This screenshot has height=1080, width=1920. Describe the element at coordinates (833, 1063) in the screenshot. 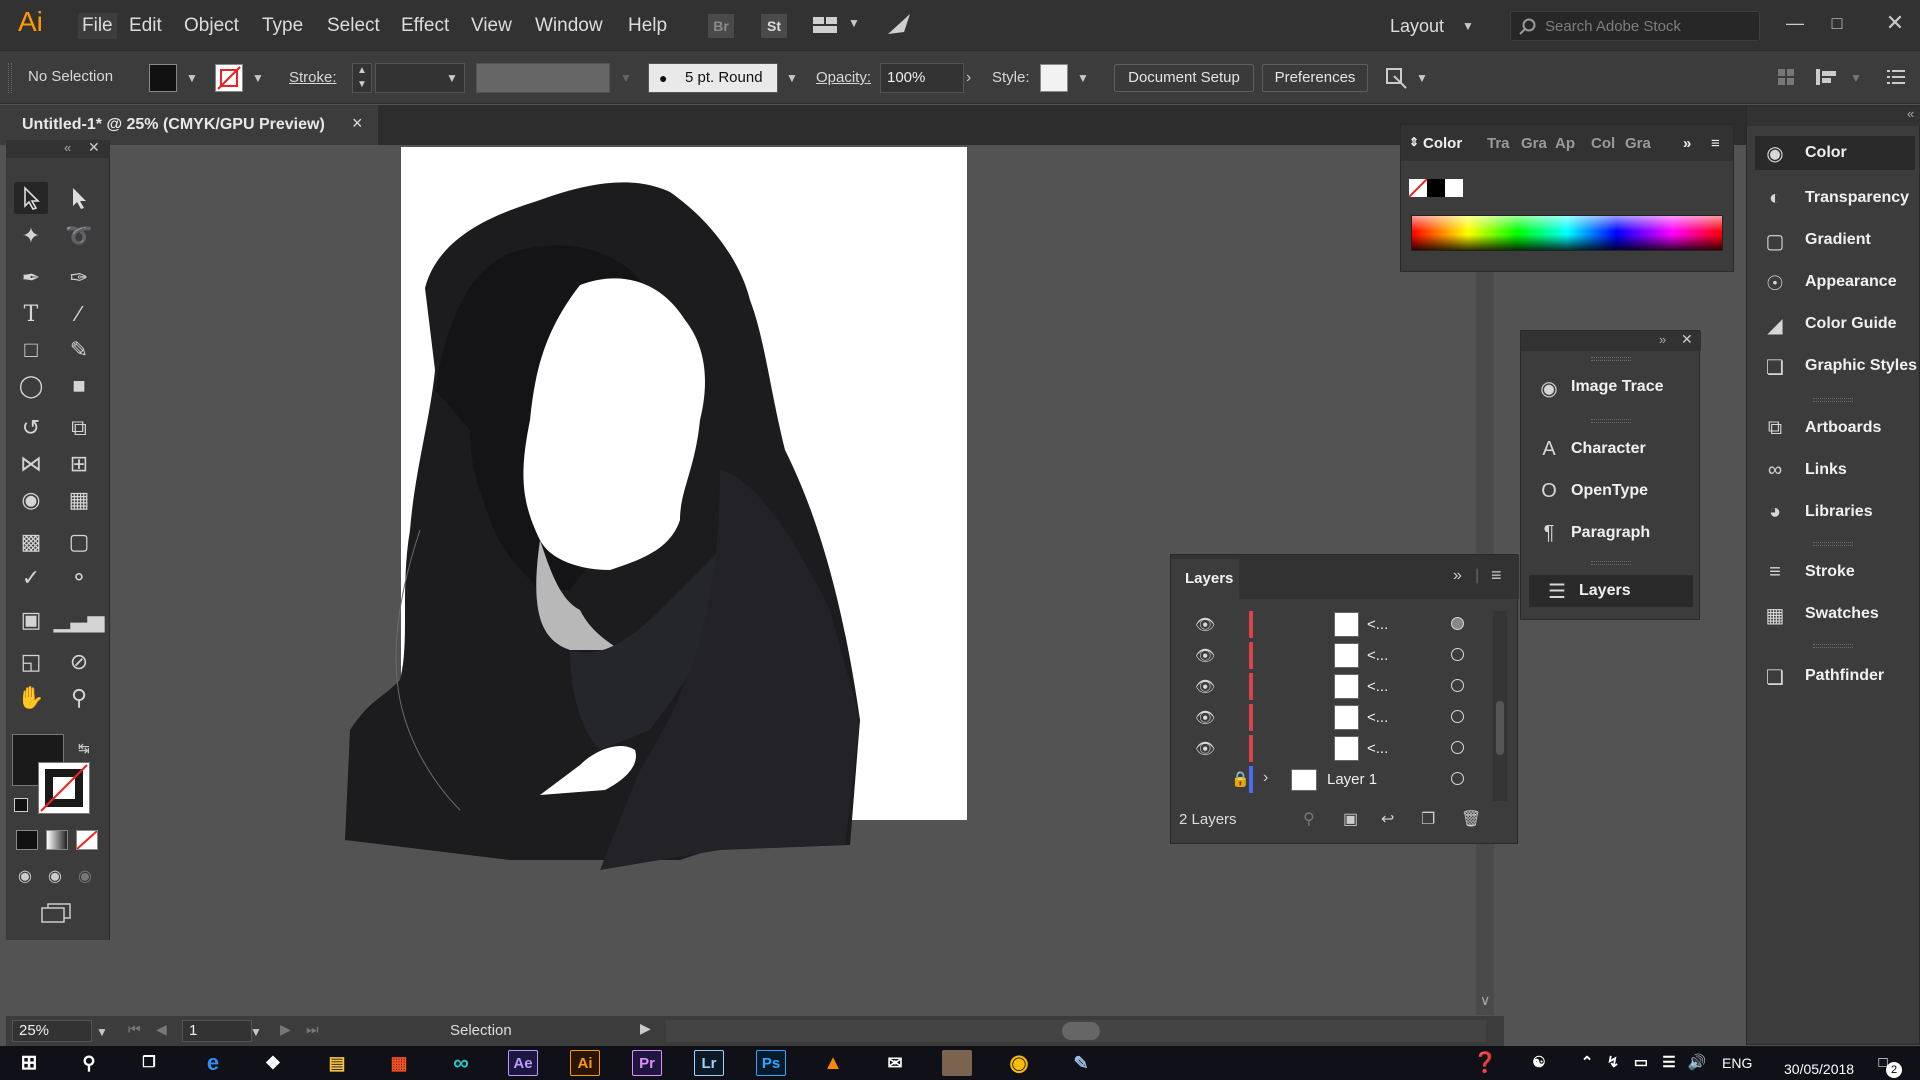

I see `vlc-icon: ▲` at that location.